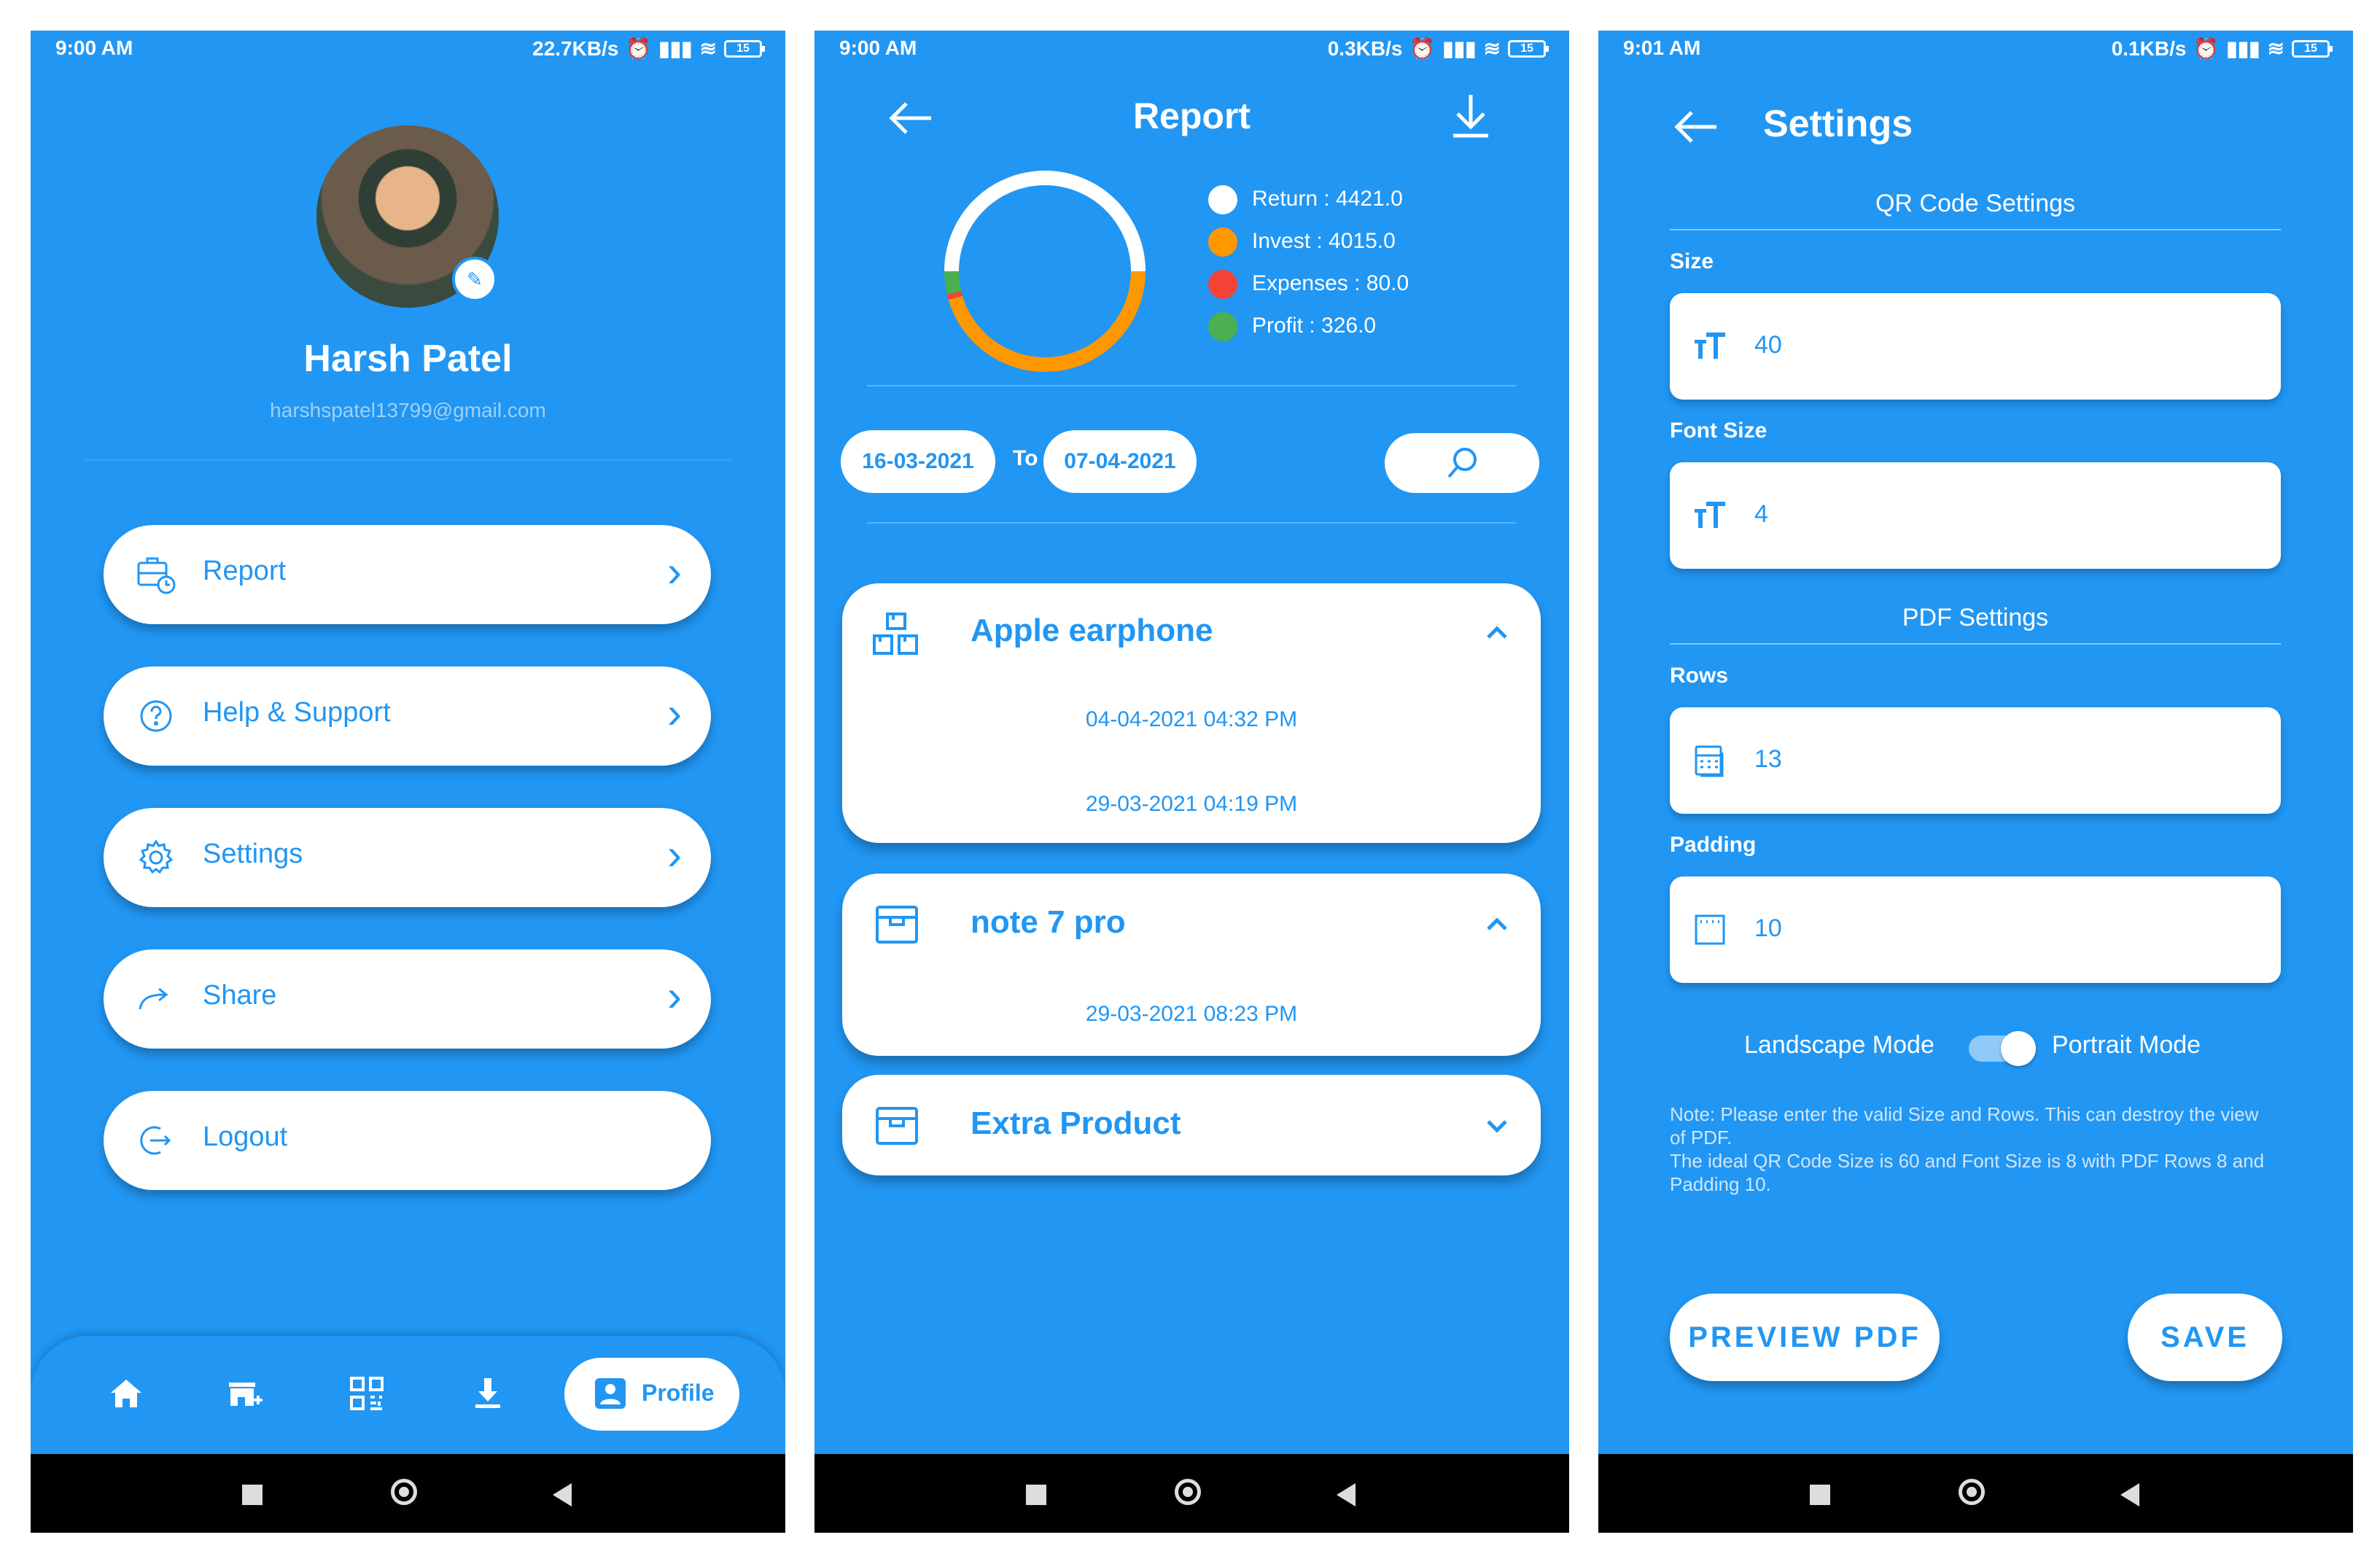  What do you see at coordinates (1191, 1125) in the screenshot?
I see `product-card-extra-product: Extra Product` at bounding box center [1191, 1125].